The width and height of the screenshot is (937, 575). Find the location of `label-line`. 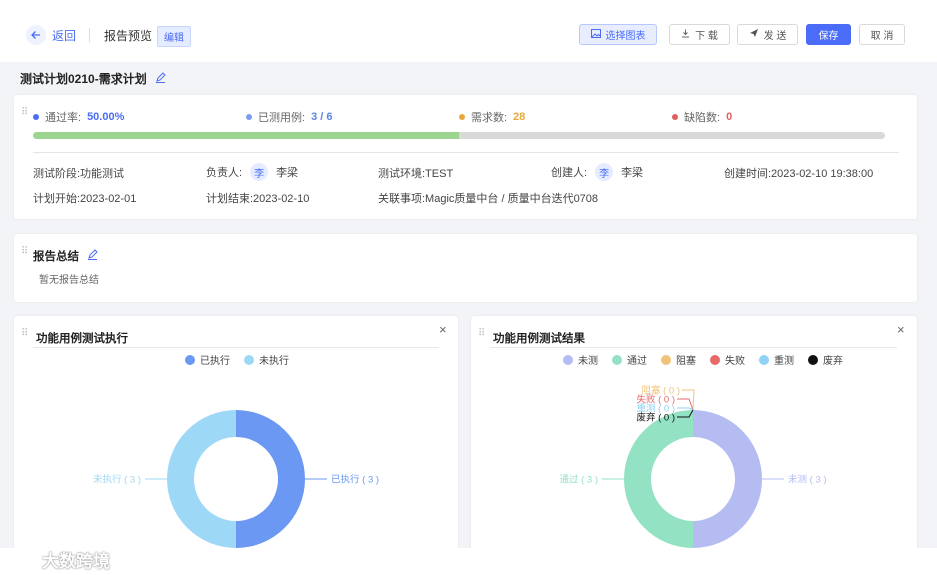

label-line is located at coordinates (685, 409).